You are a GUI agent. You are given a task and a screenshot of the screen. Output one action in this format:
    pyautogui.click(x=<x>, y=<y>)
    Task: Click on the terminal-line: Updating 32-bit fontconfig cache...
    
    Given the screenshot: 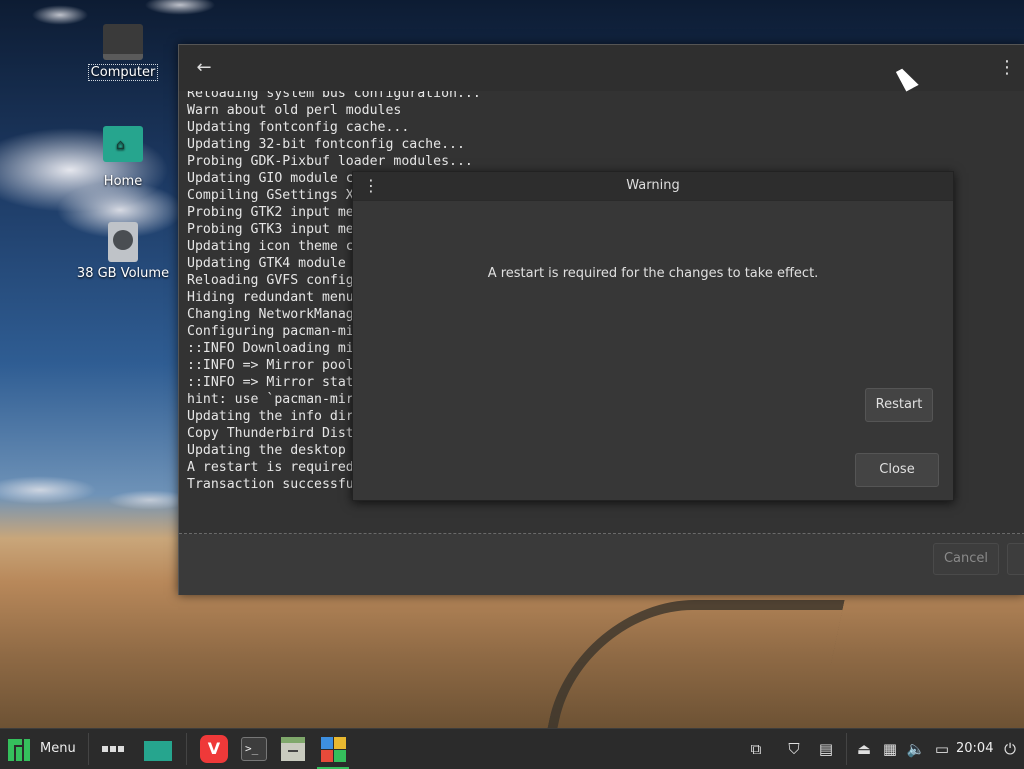 What is the action you would take?
    pyautogui.click(x=326, y=144)
    